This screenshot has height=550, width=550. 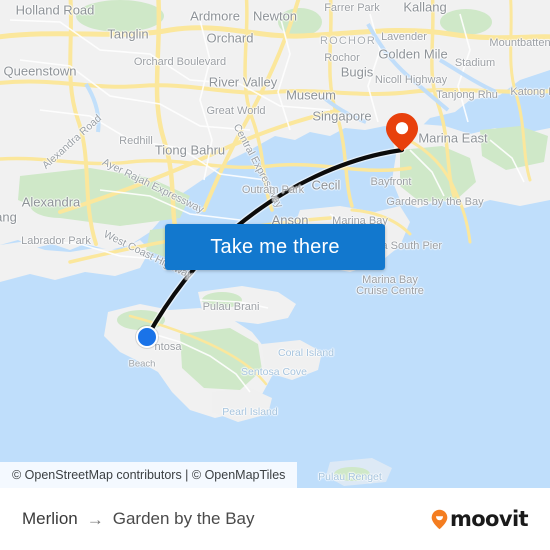 What do you see at coordinates (275, 519) in the screenshot?
I see `footer-bar: Merlion → Garden by the Bay moovit` at bounding box center [275, 519].